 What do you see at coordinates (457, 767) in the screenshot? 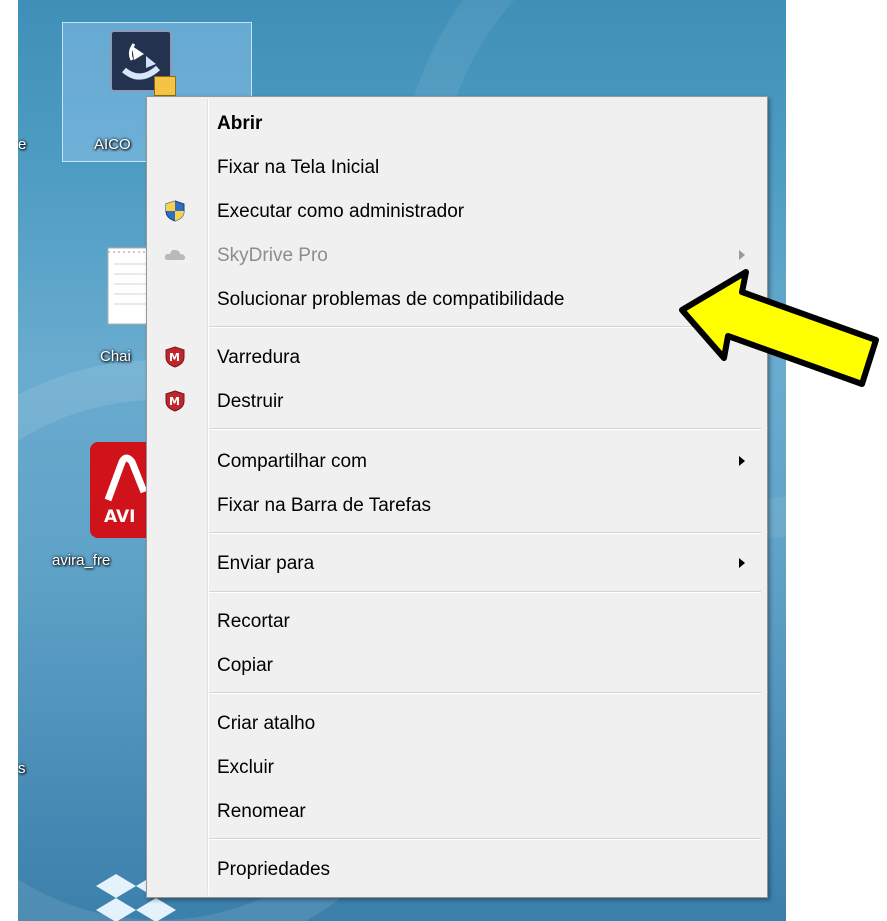
I see `menu-item-excluir: Excluir` at bounding box center [457, 767].